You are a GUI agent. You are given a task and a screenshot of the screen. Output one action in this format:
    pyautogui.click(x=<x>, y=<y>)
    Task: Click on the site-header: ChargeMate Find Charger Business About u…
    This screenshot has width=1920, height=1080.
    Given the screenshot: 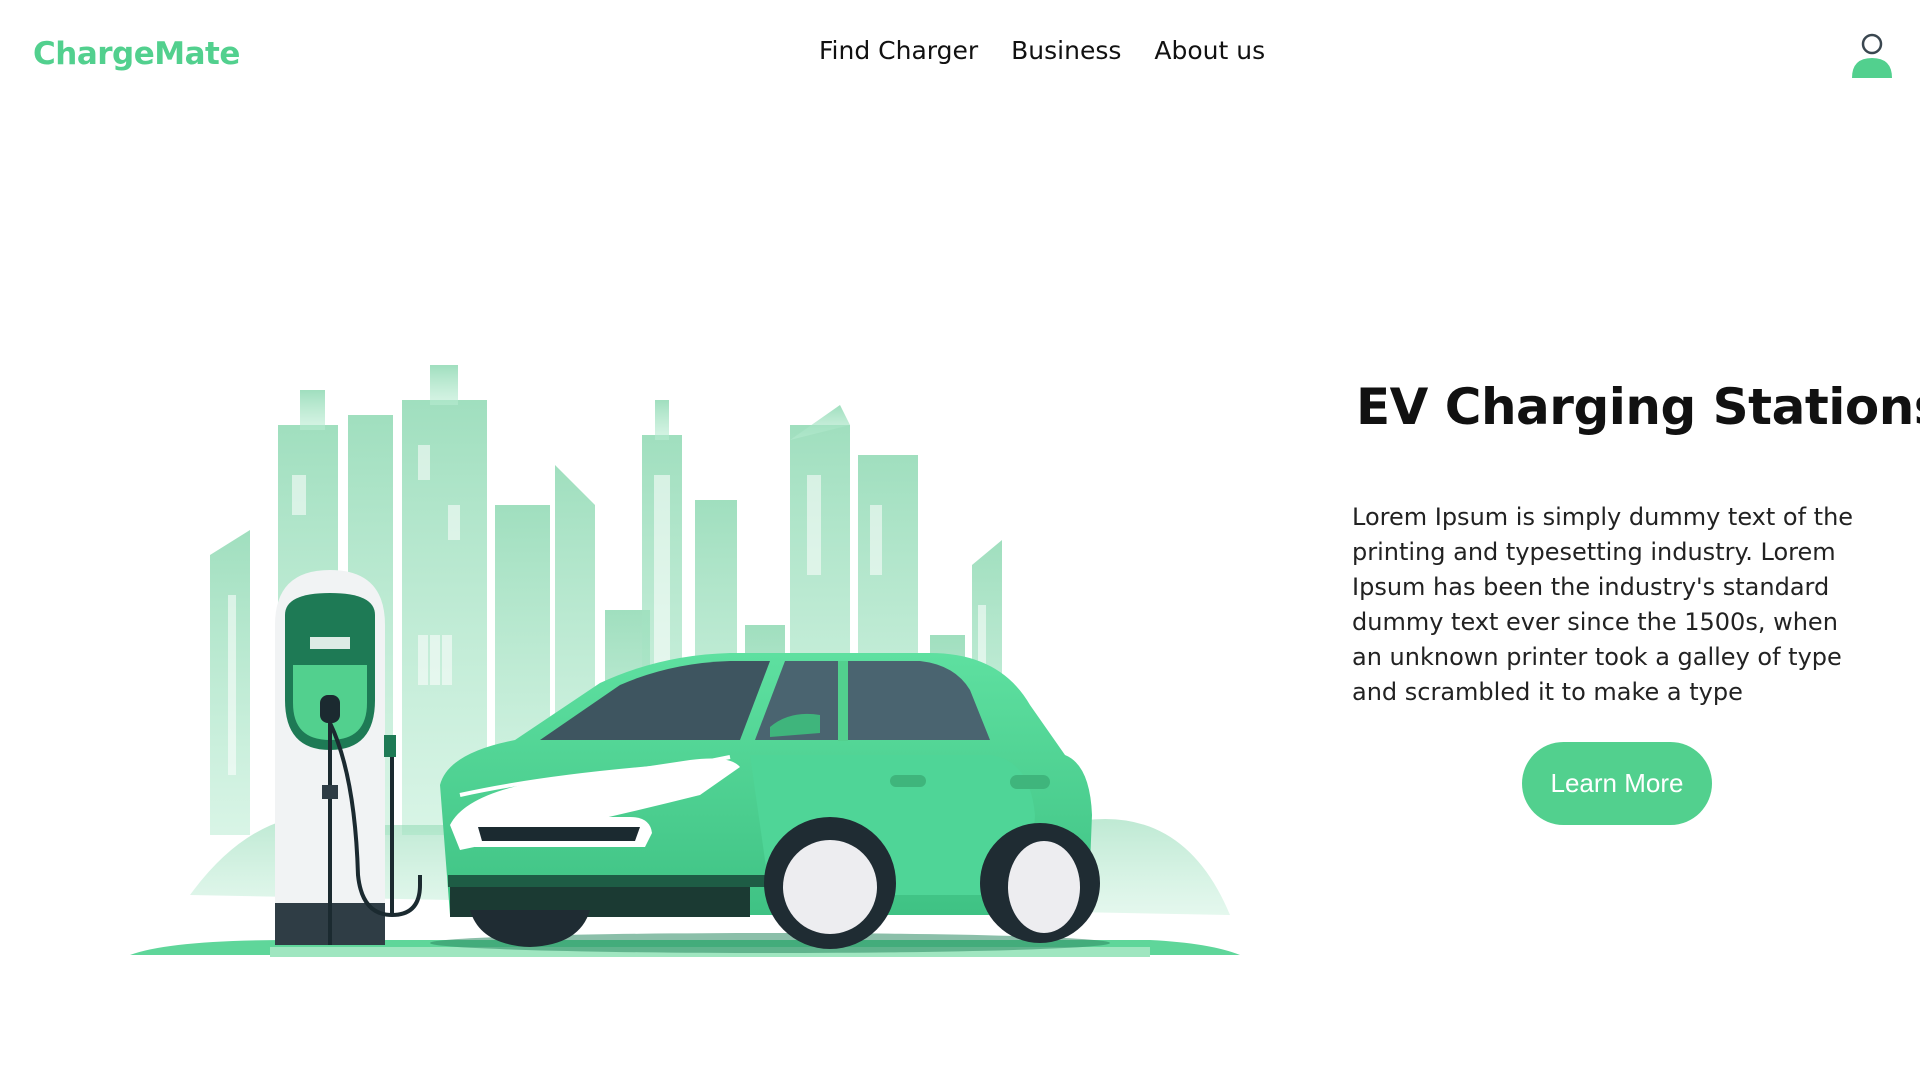 What is the action you would take?
    pyautogui.click(x=960, y=55)
    